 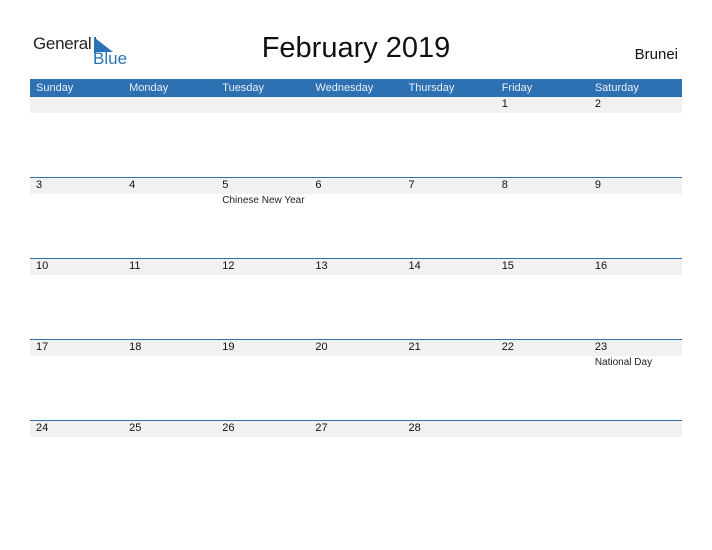 What do you see at coordinates (414, 347) in the screenshot?
I see `day-number: 21` at bounding box center [414, 347].